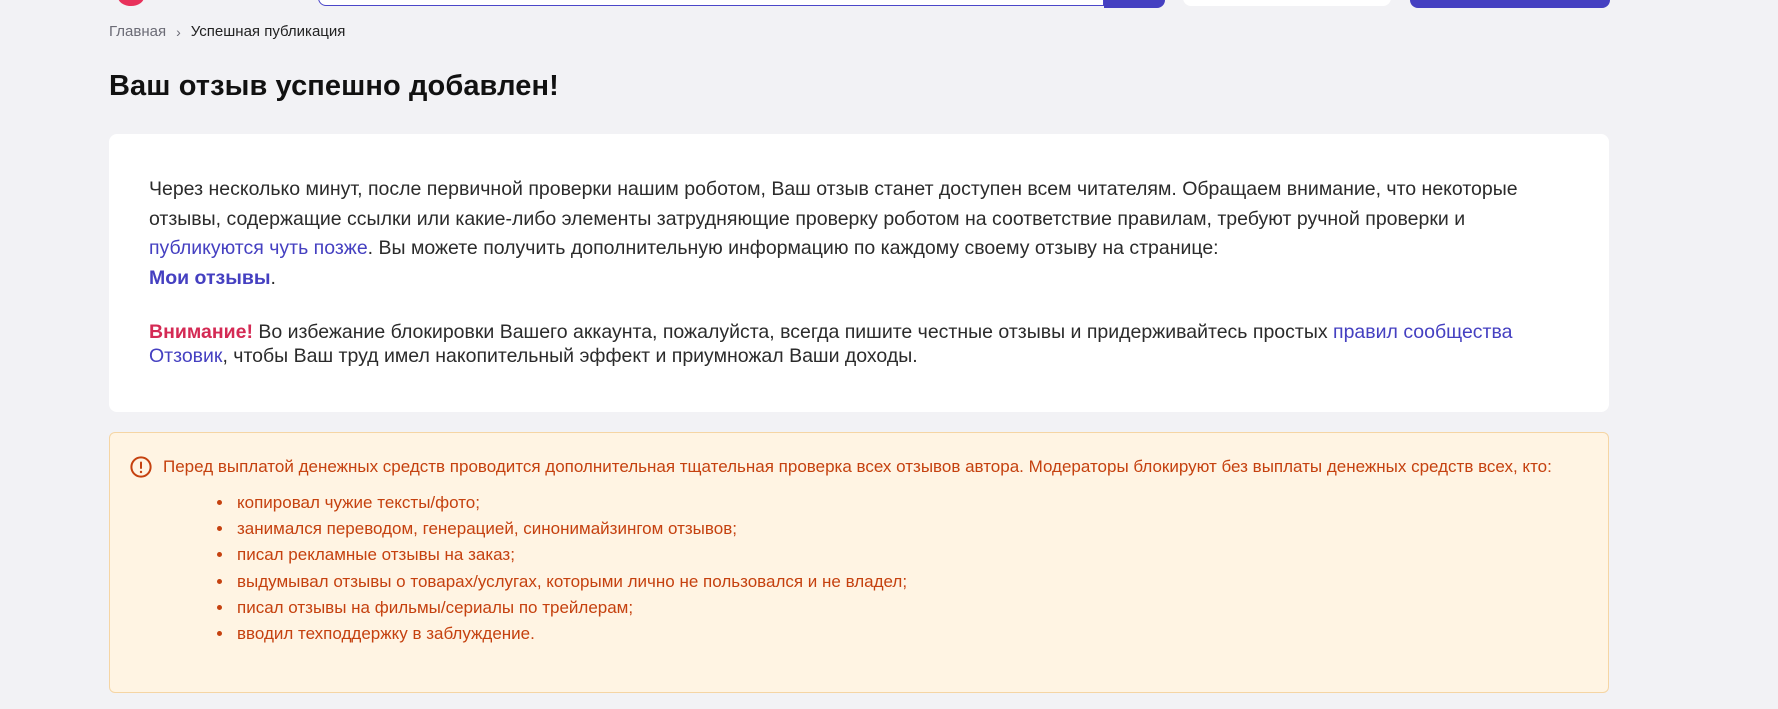  Describe the element at coordinates (273, 277) in the screenshot. I see `info-text-end: .` at that location.